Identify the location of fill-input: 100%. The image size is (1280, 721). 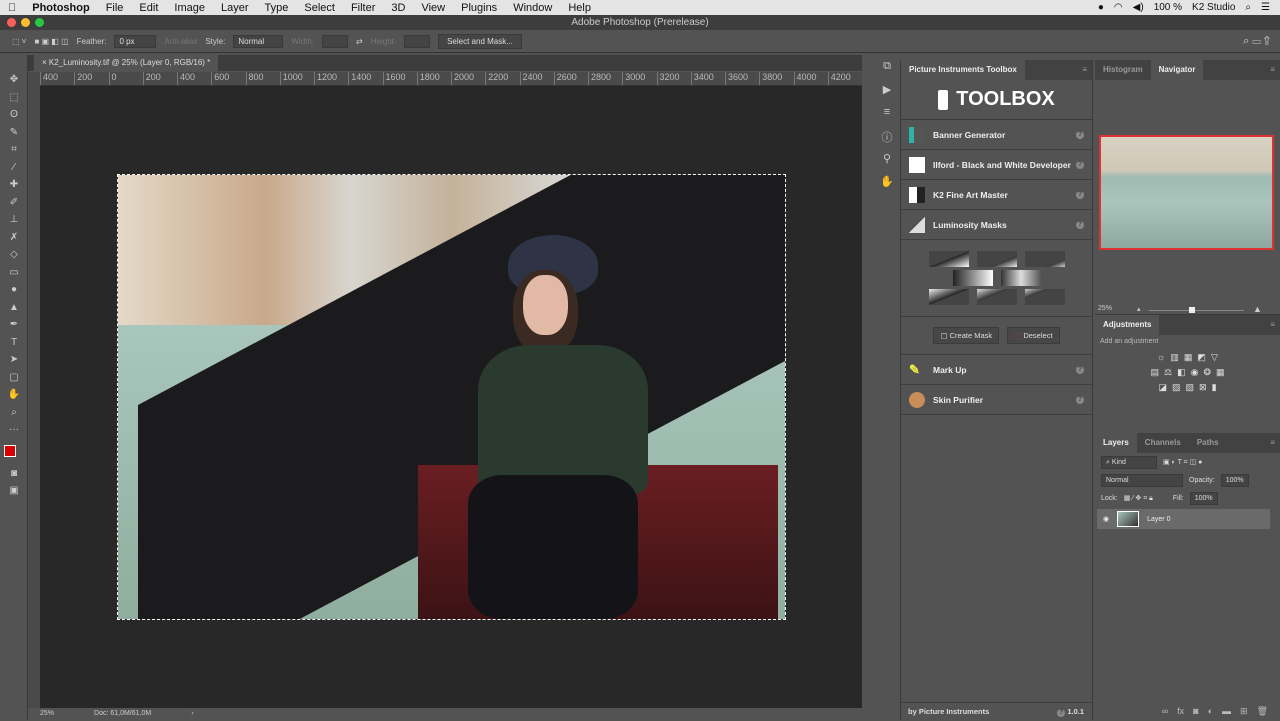
(1203, 498).